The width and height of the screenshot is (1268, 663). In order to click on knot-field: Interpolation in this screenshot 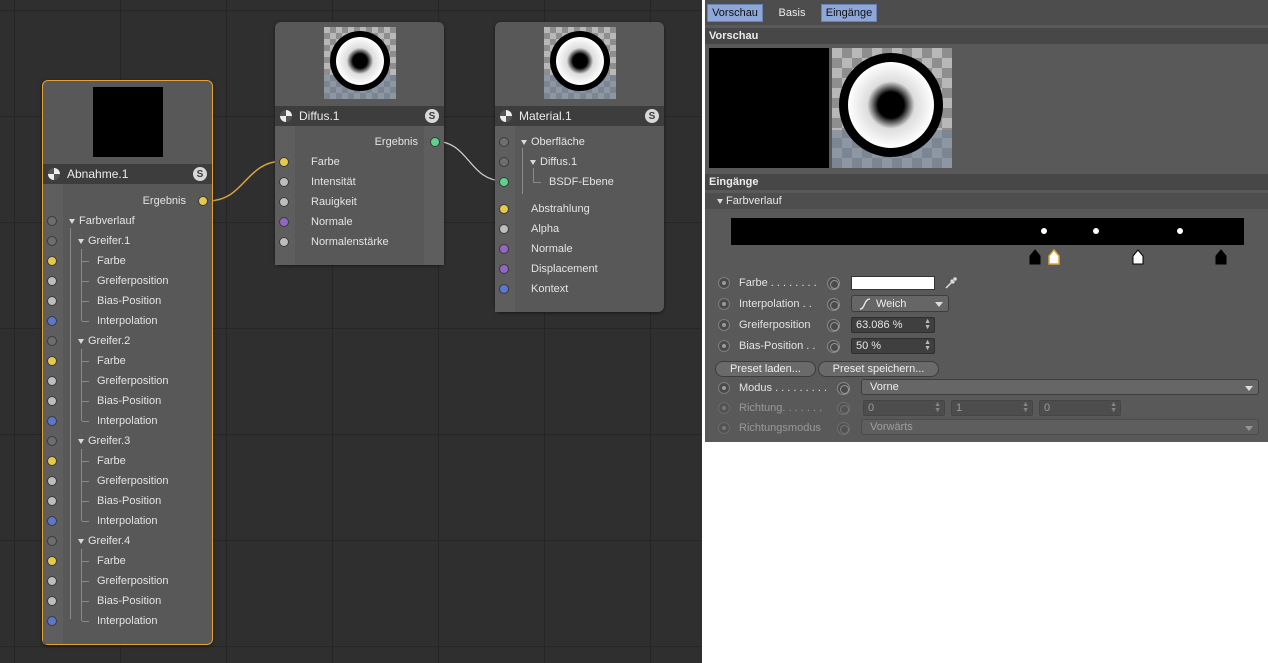, I will do `click(127, 621)`.